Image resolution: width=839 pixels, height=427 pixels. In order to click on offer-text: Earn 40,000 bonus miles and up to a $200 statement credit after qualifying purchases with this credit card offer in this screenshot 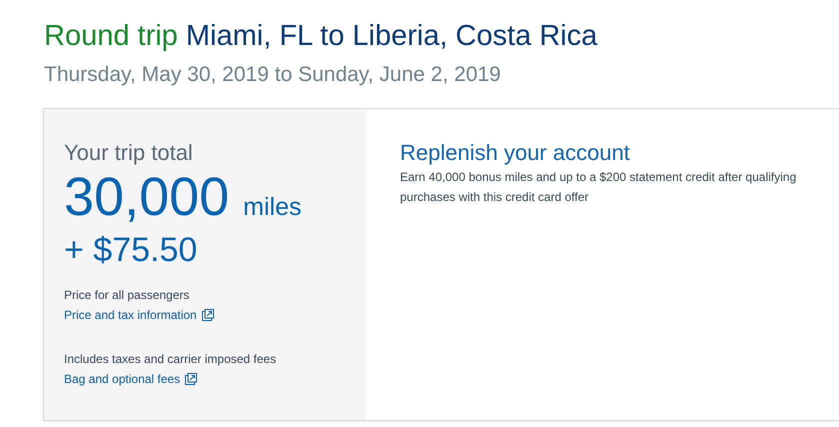, I will do `click(599, 187)`.